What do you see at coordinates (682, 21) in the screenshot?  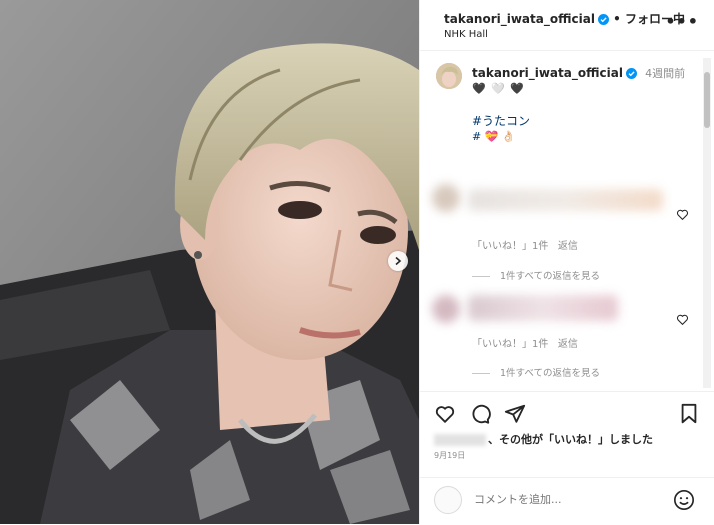 I see `more-options-icon: •••` at bounding box center [682, 21].